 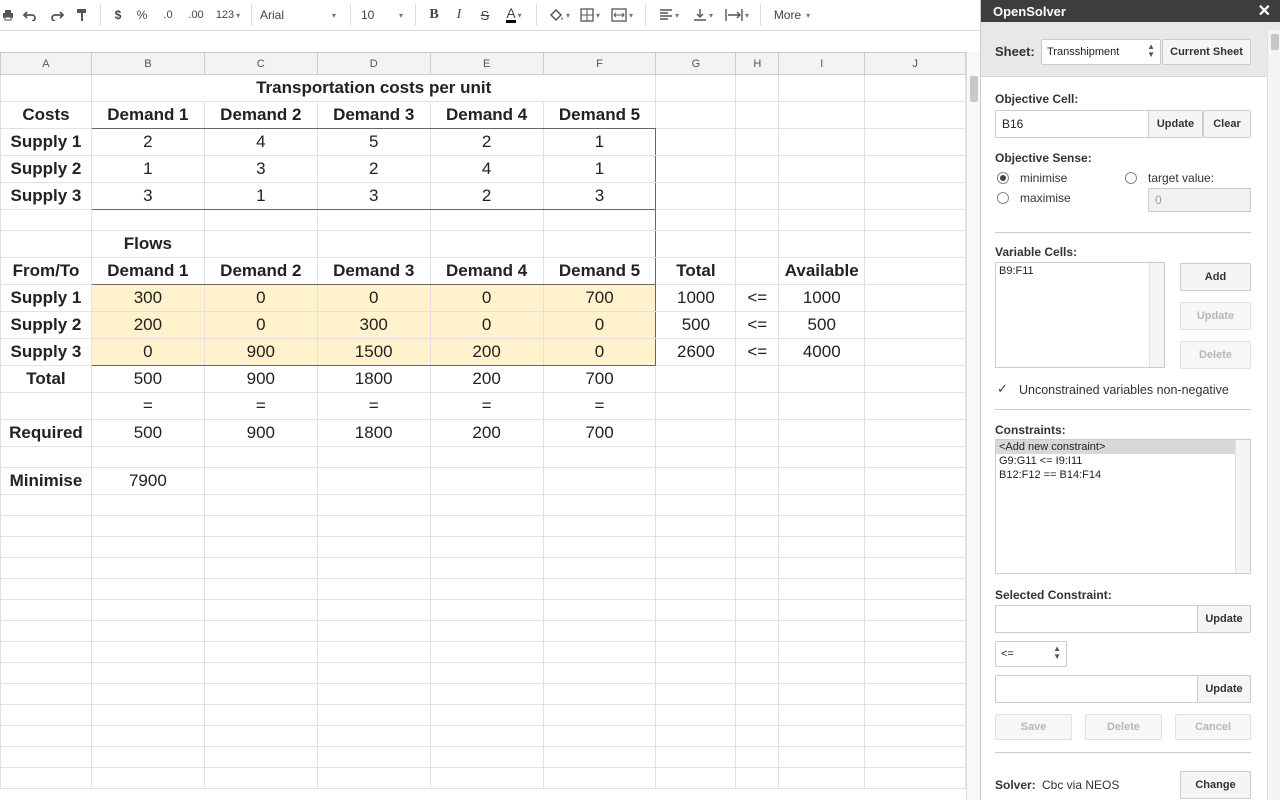 What do you see at coordinates (147, 298) in the screenshot?
I see `flow-cell: 300` at bounding box center [147, 298].